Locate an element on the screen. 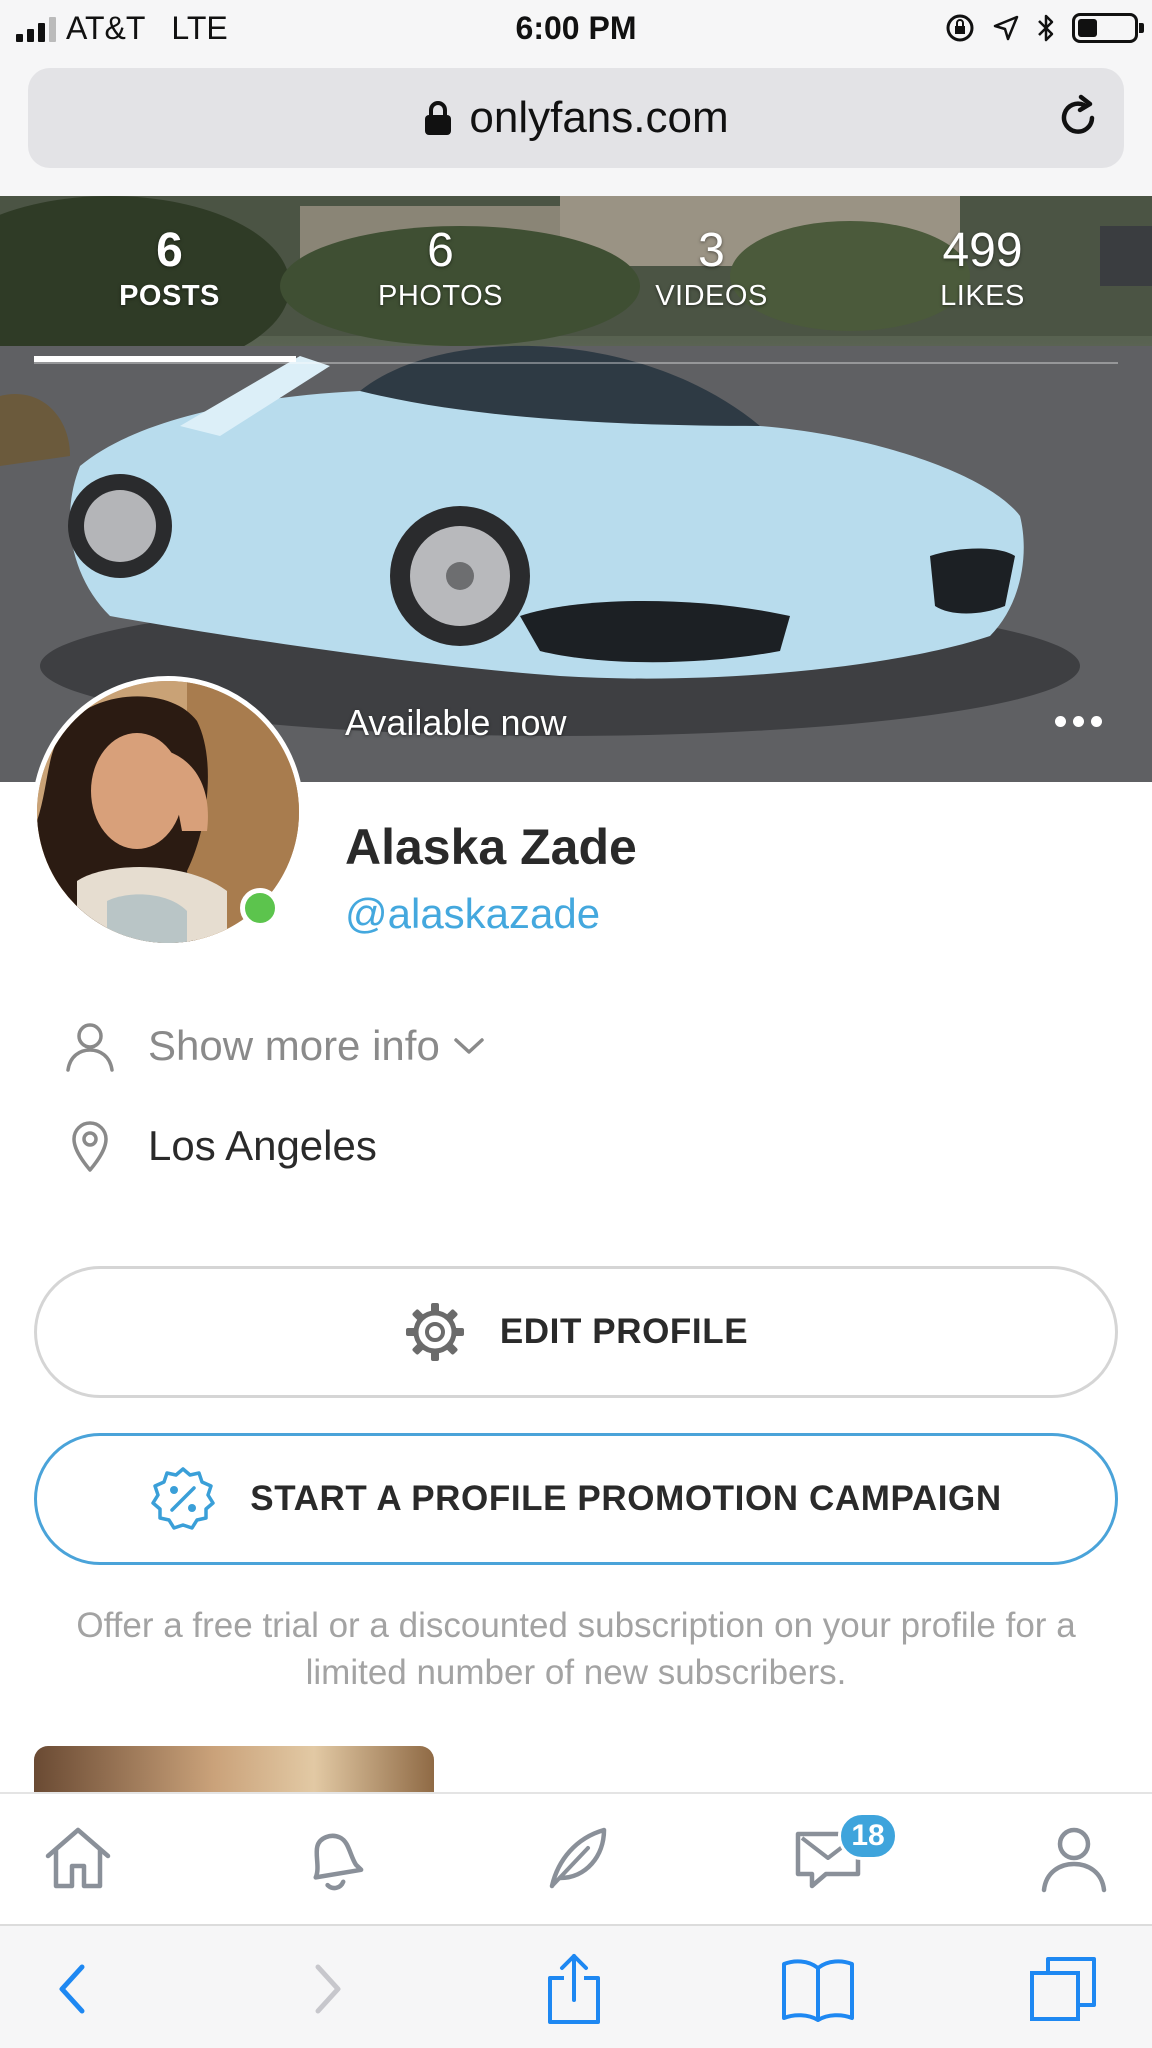 The image size is (1152, 2048). orientation-lock-icon is located at coordinates (960, 28).